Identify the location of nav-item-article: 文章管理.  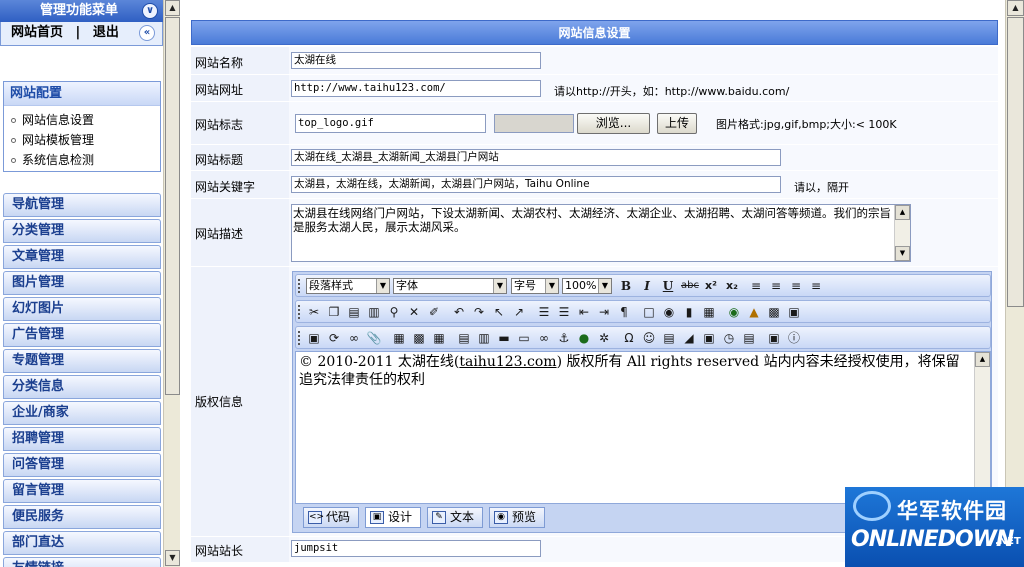
(82, 257).